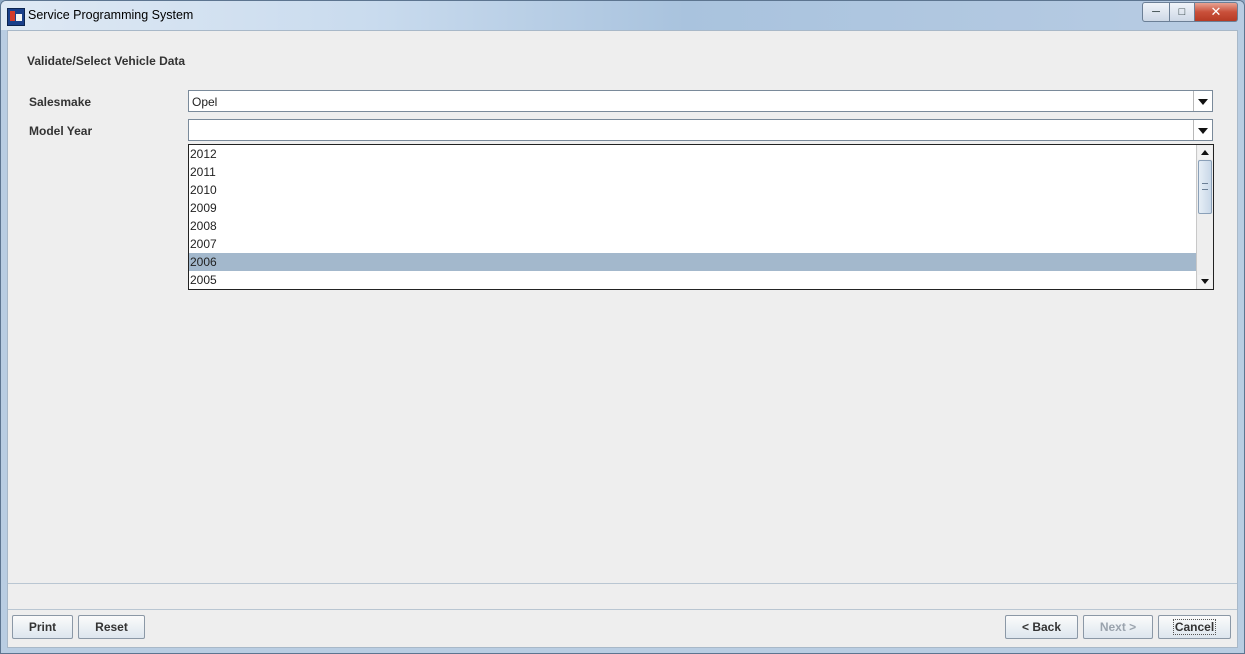 The height and width of the screenshot is (654, 1245). What do you see at coordinates (622, 596) in the screenshot?
I see `status-bar` at bounding box center [622, 596].